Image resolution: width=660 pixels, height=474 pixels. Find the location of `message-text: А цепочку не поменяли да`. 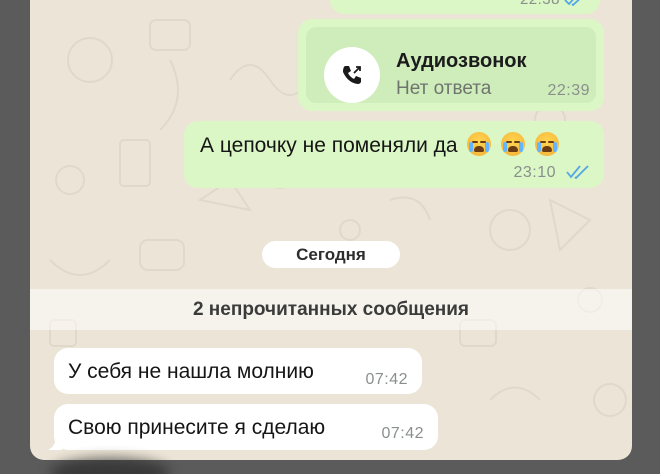

message-text: А цепочку не поменяли да is located at coordinates (380, 145).